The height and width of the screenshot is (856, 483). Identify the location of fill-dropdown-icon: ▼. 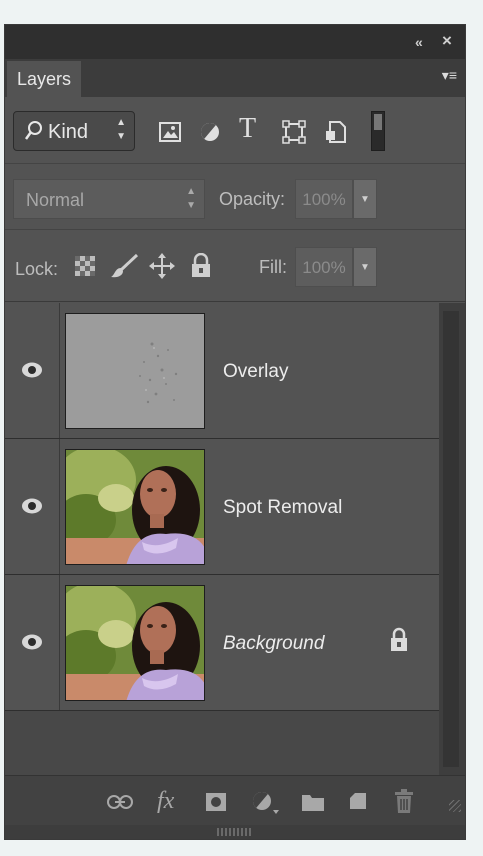
(365, 267).